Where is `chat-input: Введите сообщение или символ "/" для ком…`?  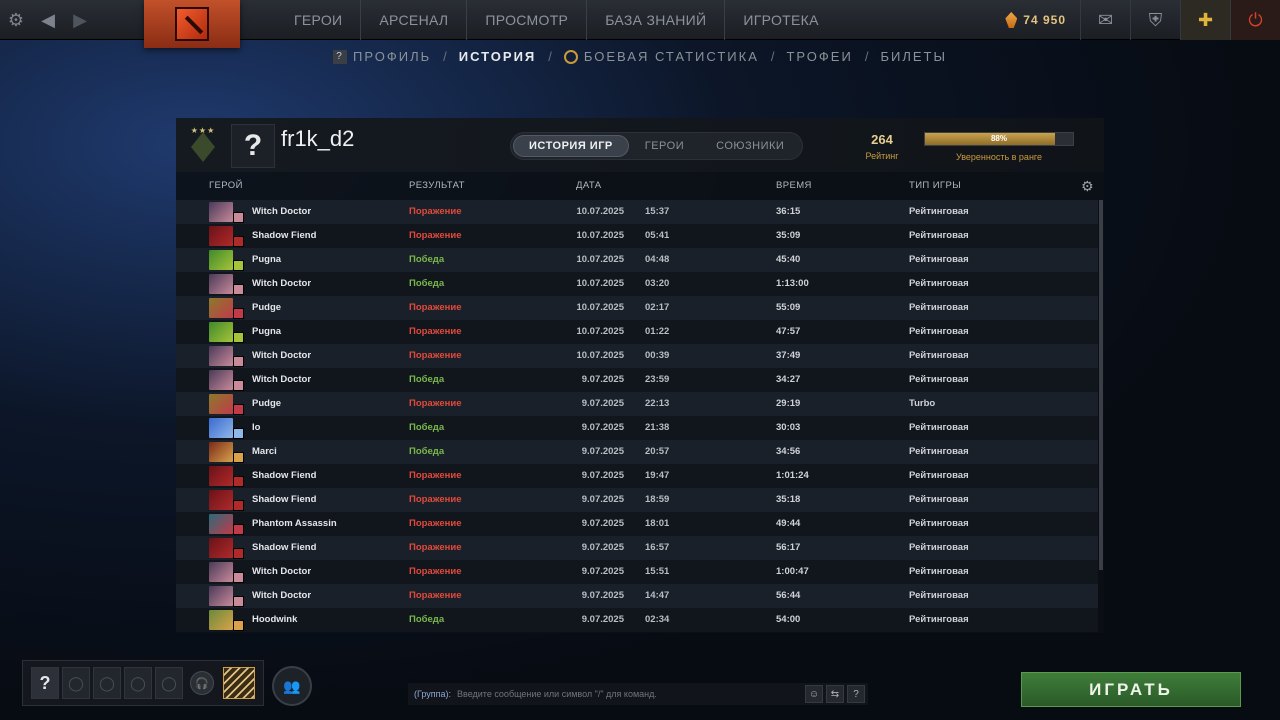 chat-input: Введите сообщение или символ "/" для ком… is located at coordinates (631, 694).